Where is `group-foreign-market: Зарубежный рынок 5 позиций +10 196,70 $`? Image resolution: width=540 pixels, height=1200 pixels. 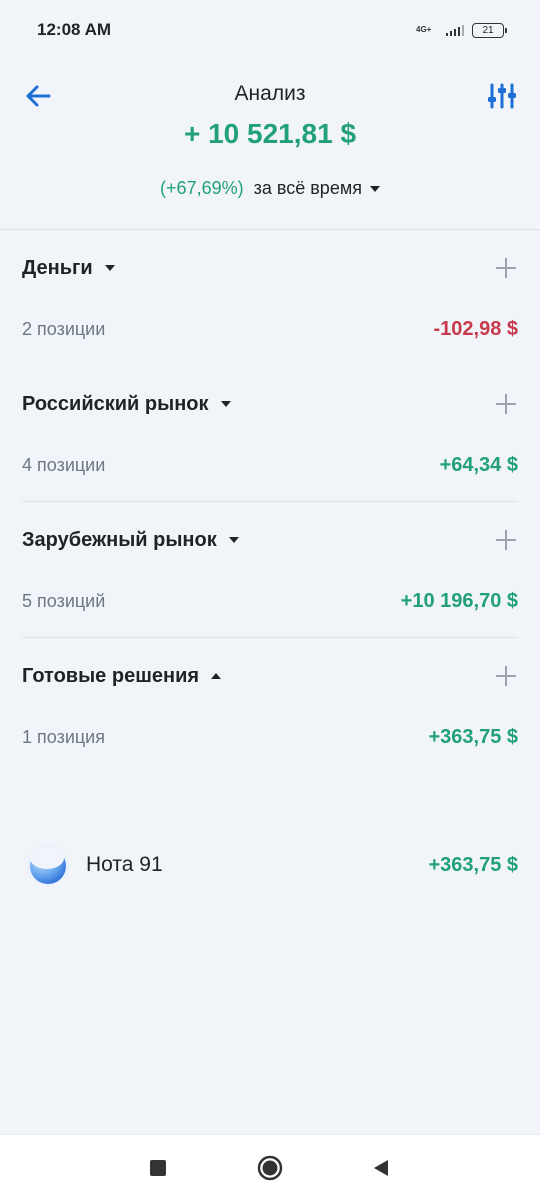
group-foreign-market: Зарубежный рынок 5 позиций +10 196,70 $ is located at coordinates (270, 570).